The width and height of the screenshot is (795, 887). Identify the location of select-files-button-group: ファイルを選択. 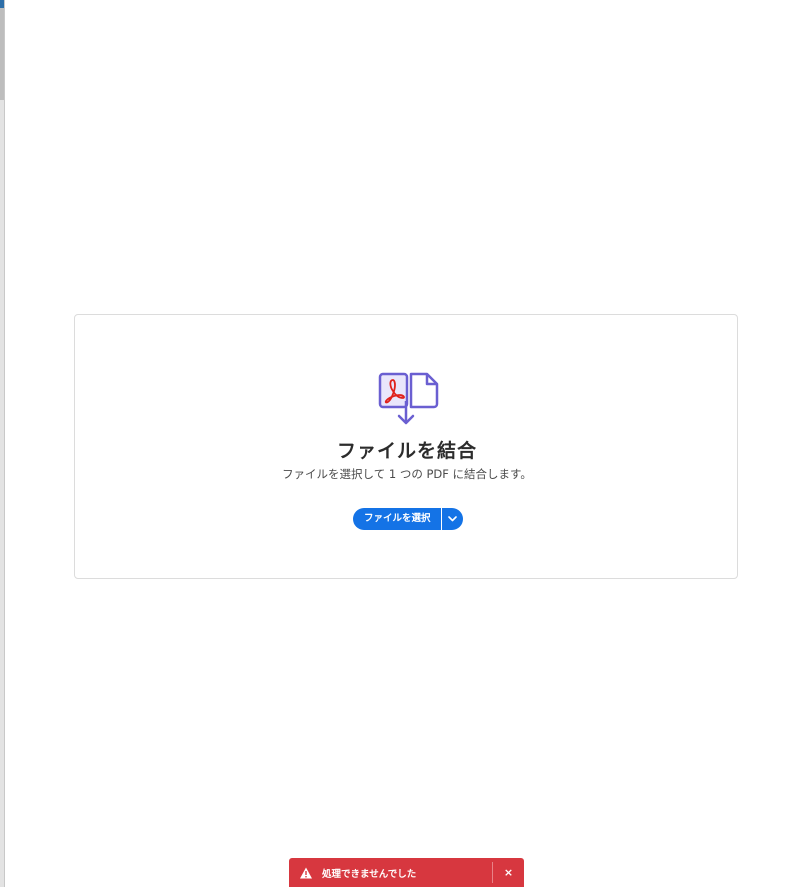
(408, 519).